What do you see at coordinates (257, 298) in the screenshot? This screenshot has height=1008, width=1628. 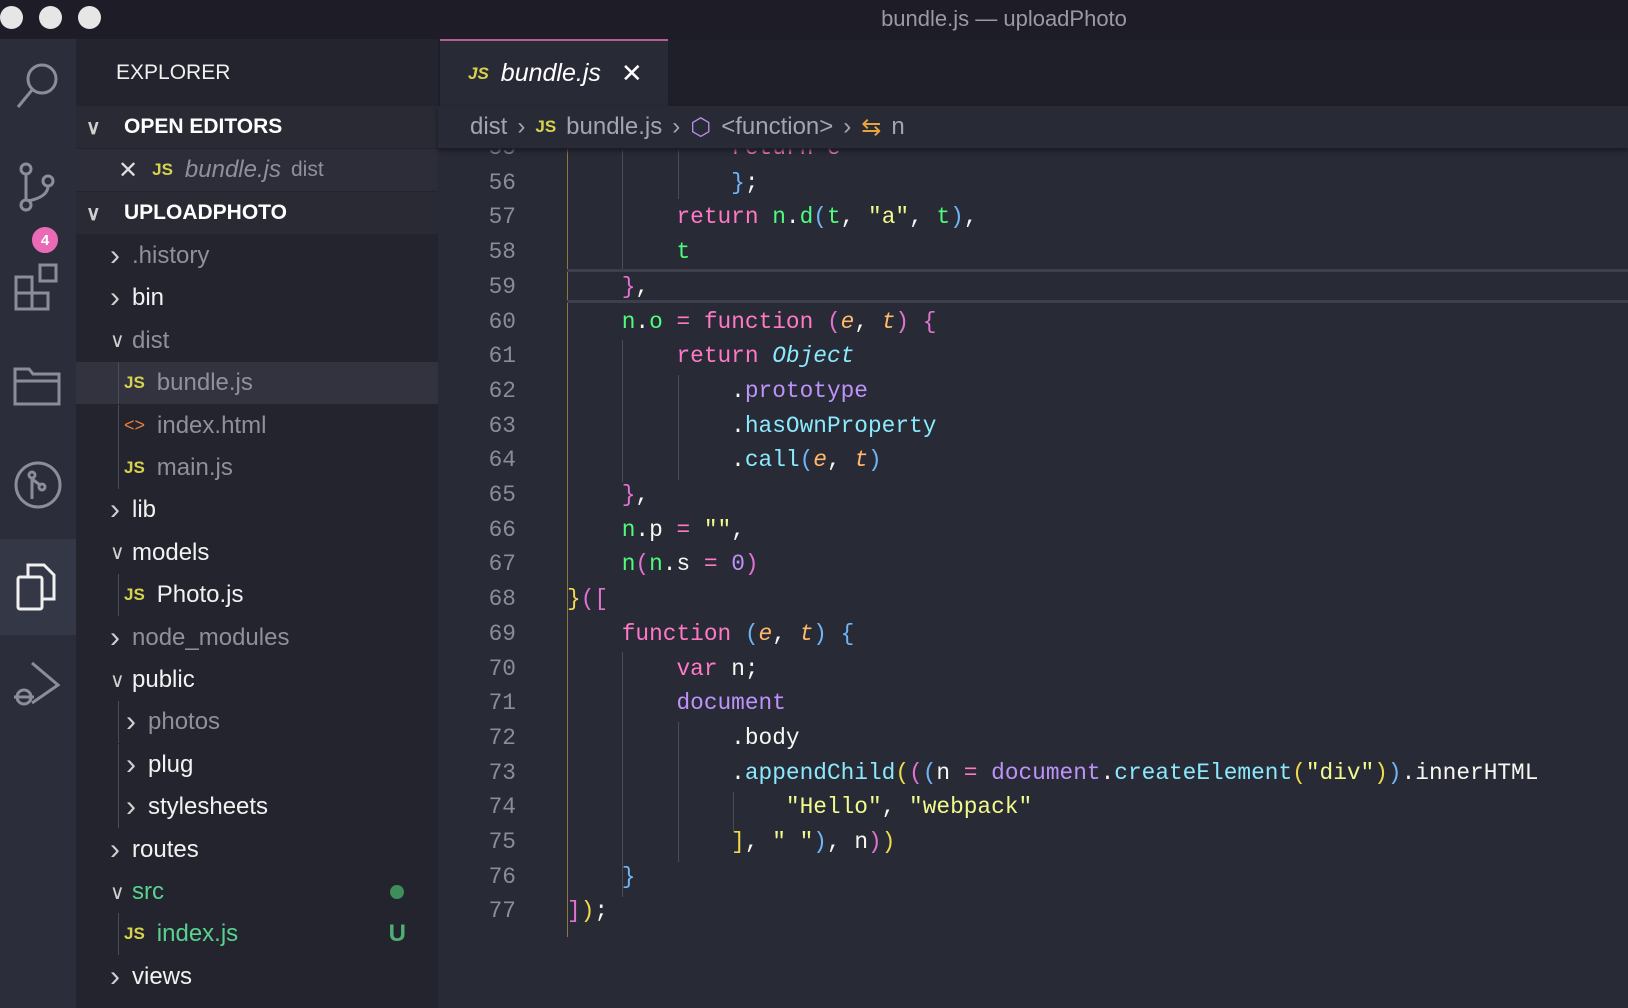 I see `tree-item: › bin` at bounding box center [257, 298].